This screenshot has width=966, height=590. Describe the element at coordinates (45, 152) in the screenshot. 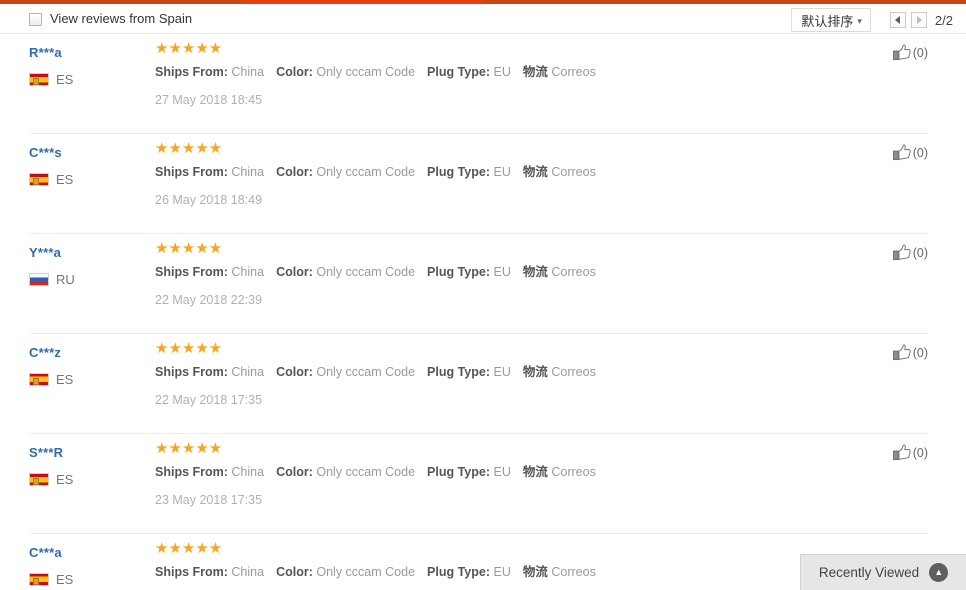

I see `review-author-name: C***s` at that location.